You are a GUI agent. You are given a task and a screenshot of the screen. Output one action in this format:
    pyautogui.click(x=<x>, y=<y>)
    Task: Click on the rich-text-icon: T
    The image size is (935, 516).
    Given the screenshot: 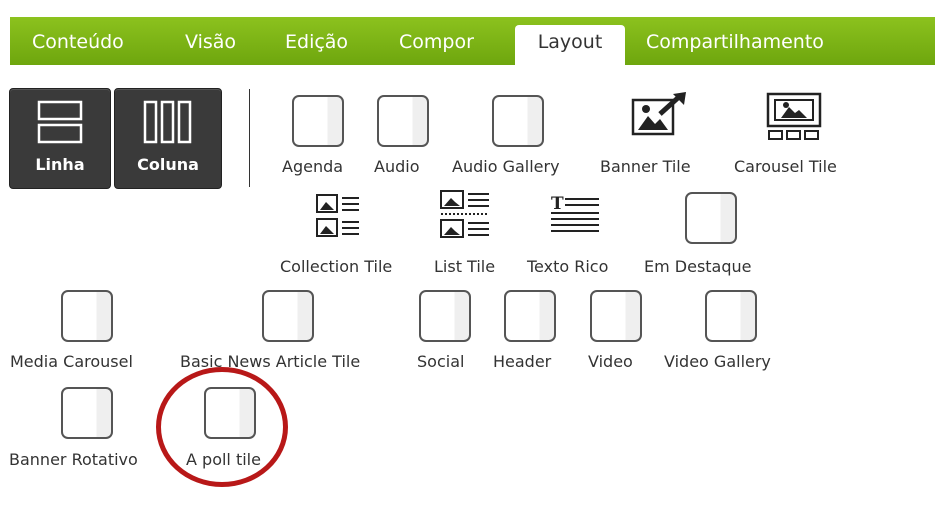 What is the action you would take?
    pyautogui.click(x=577, y=216)
    